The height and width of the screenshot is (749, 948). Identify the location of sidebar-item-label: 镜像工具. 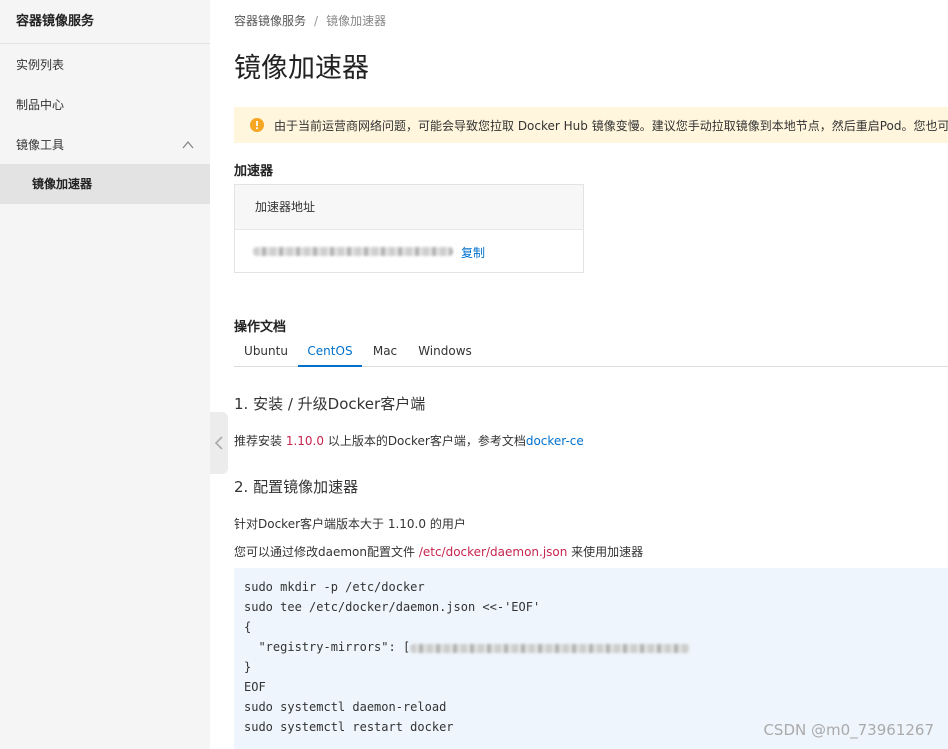
(40, 145).